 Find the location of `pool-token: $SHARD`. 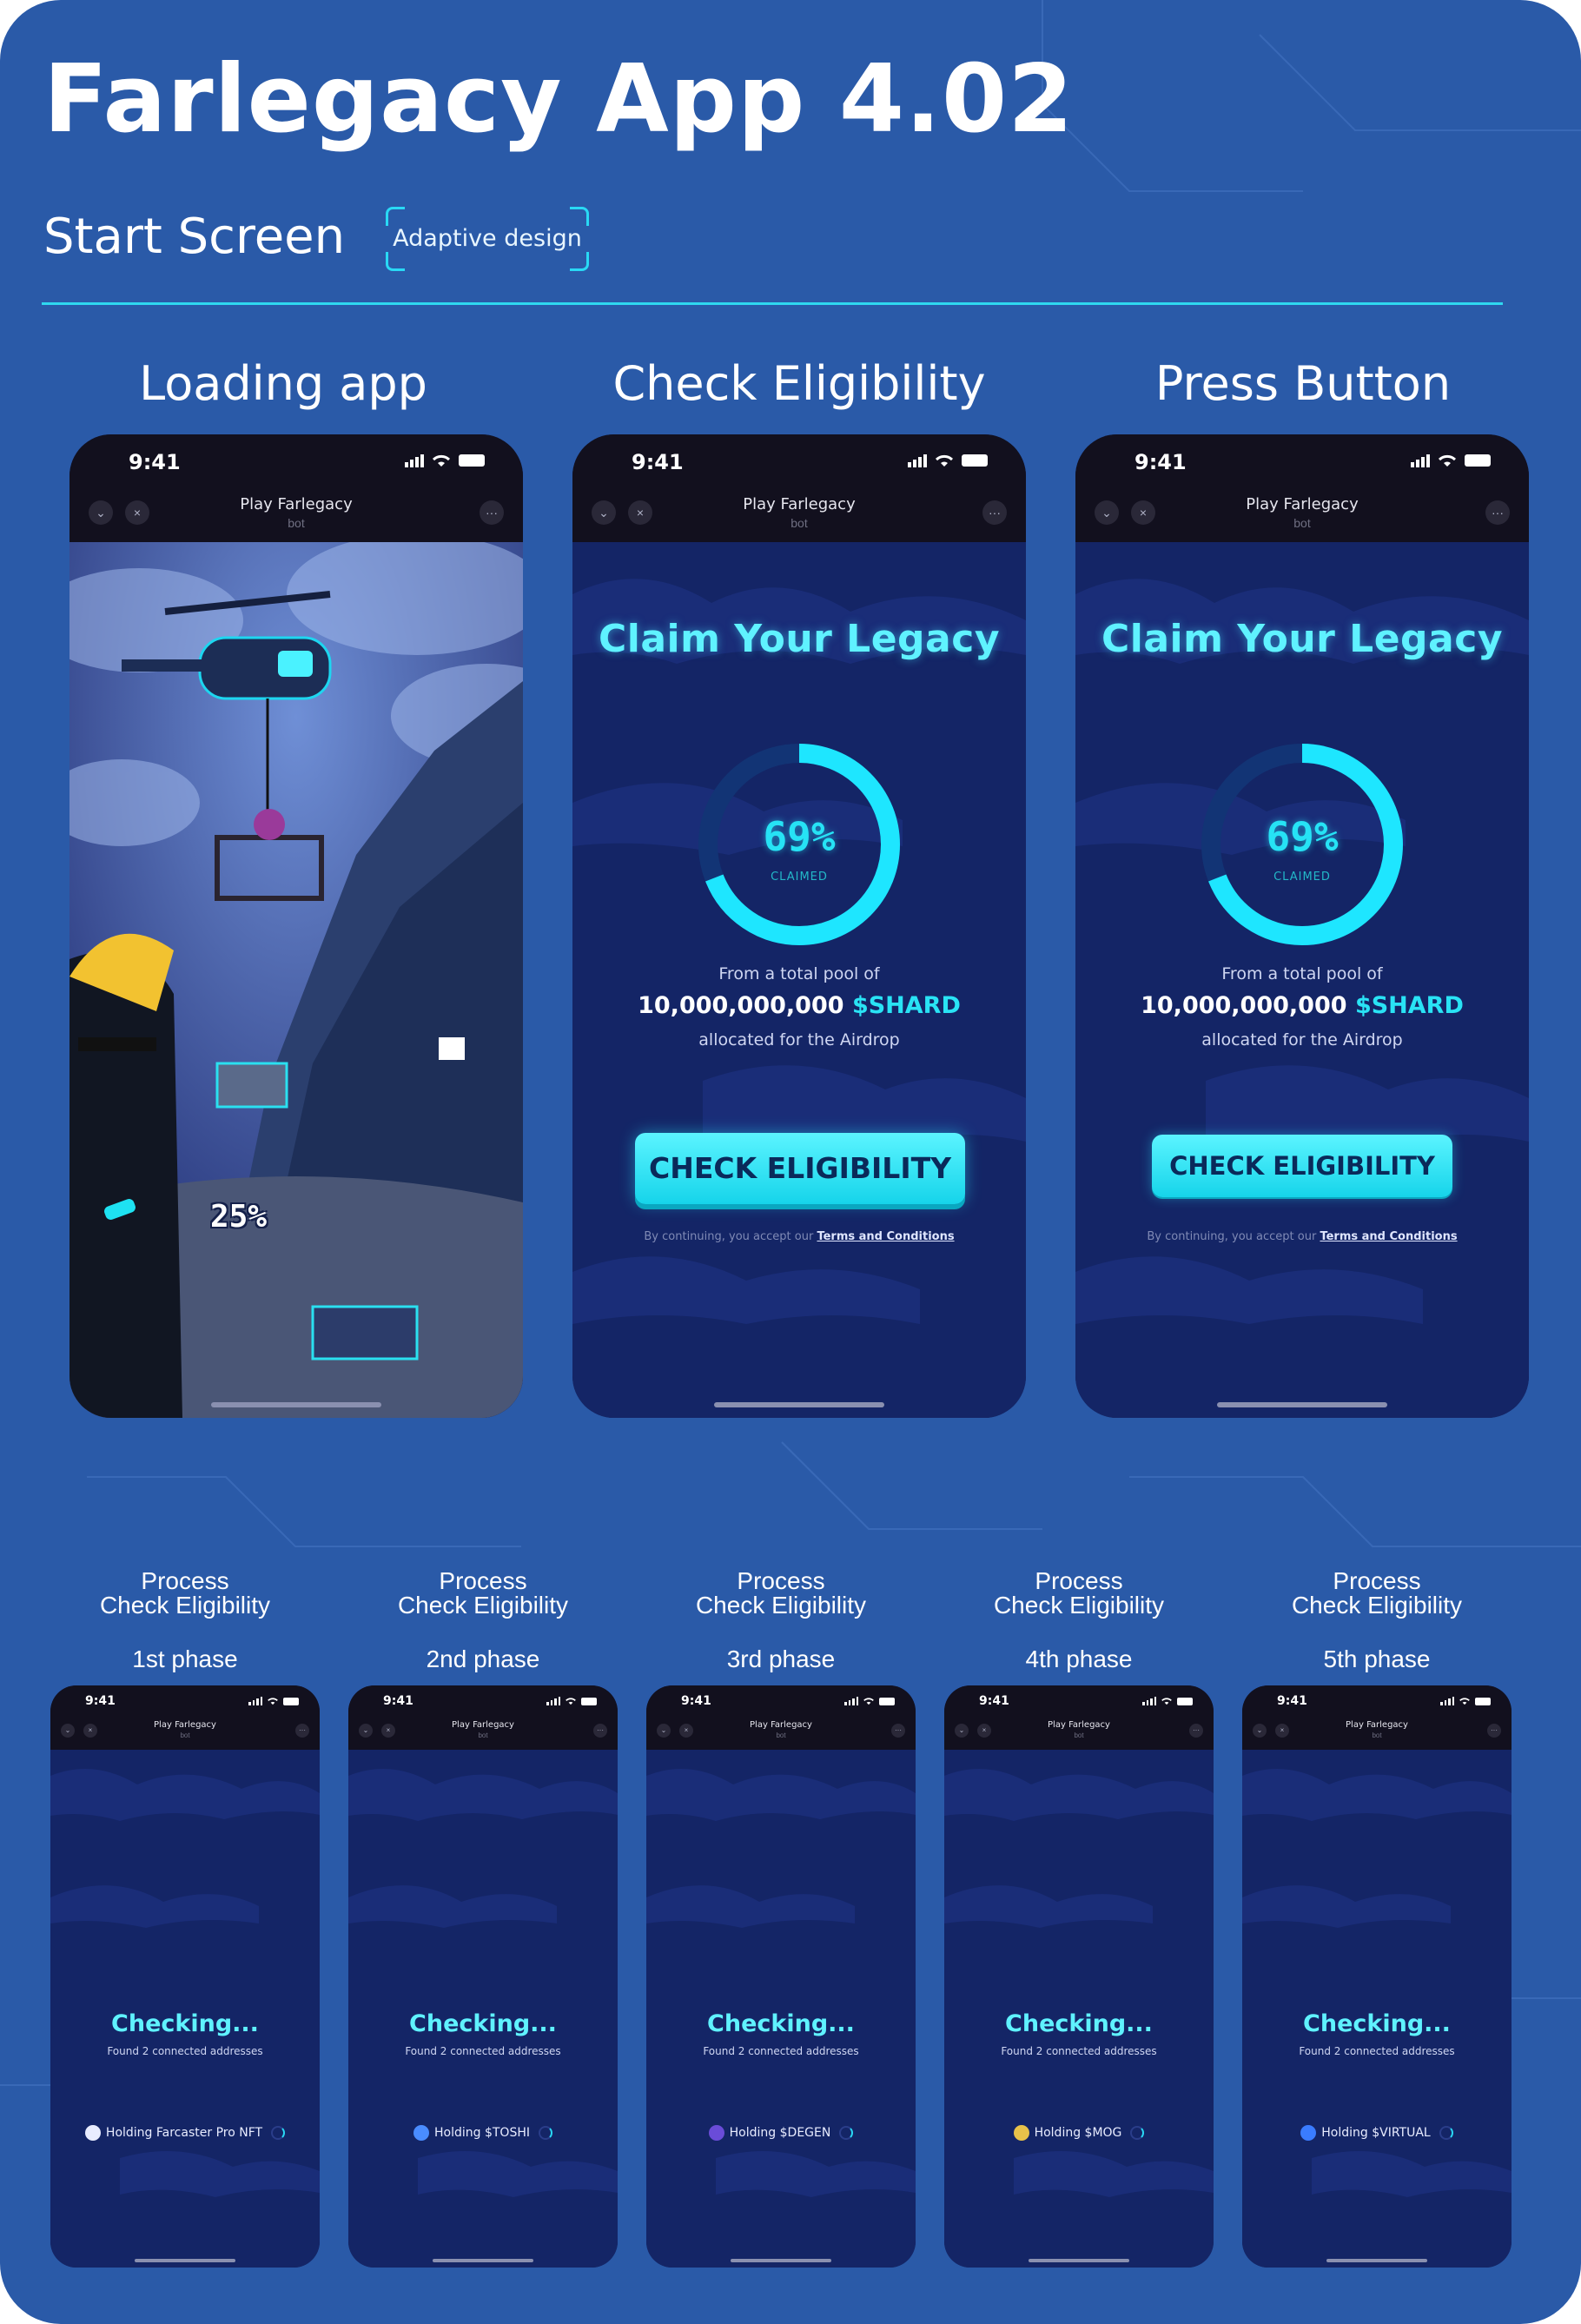

pool-token: $SHARD is located at coordinates (906, 1005).